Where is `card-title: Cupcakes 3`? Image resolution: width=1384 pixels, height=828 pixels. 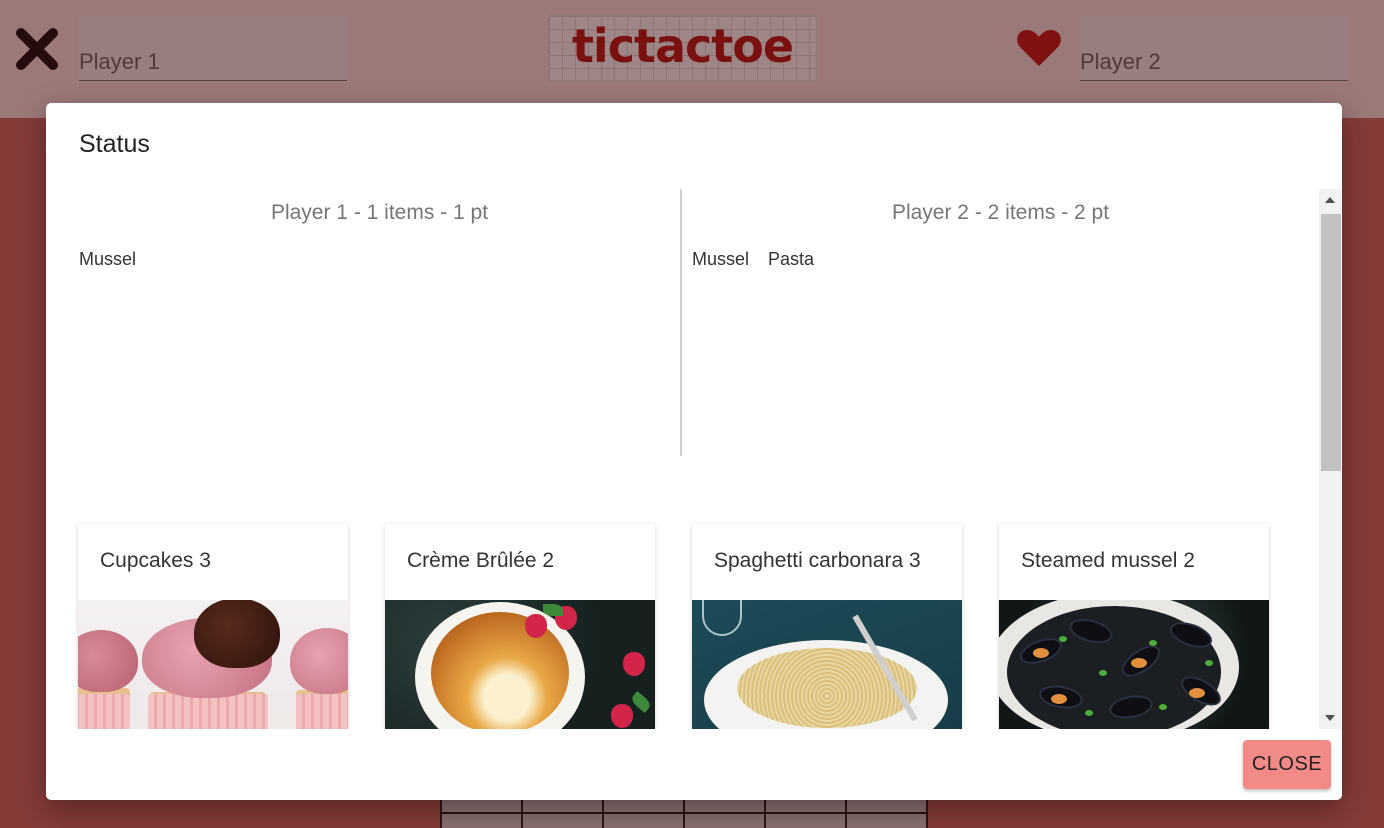
card-title: Cupcakes 3 is located at coordinates (155, 560).